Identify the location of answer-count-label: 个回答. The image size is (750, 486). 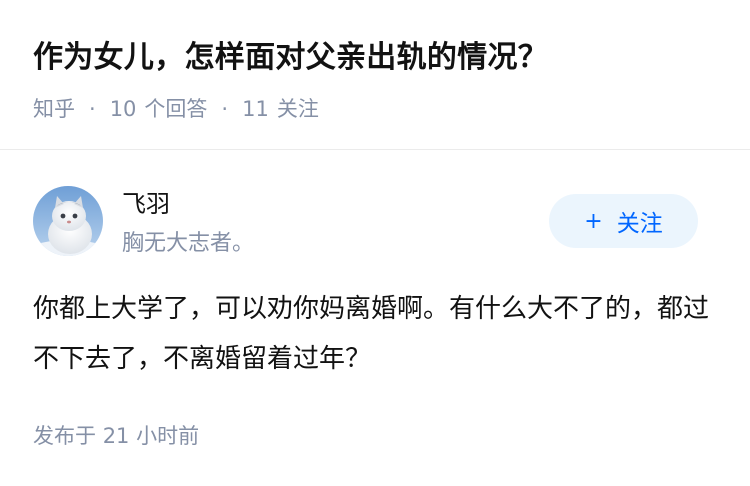
(176, 109).